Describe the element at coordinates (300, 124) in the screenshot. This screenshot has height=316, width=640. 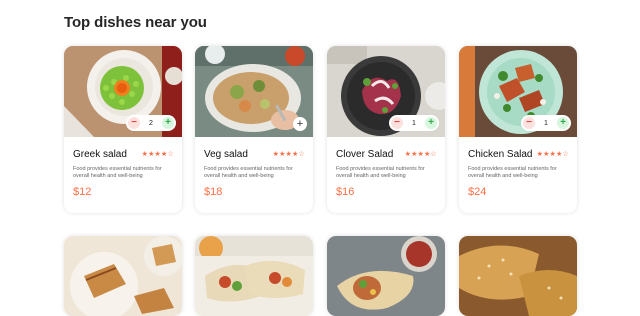
I see `add-to-cart-button: +` at that location.